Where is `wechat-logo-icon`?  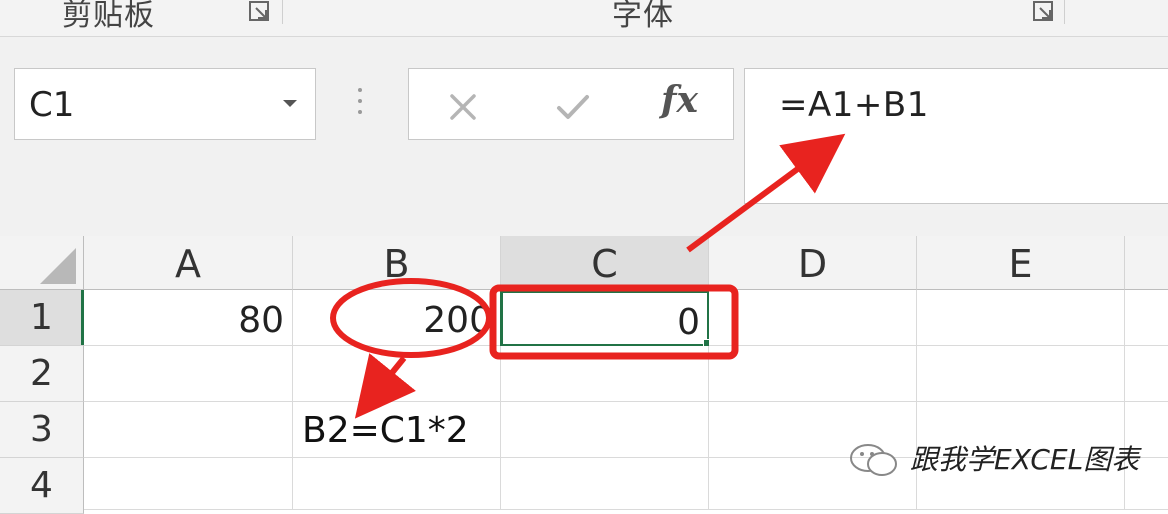 wechat-logo-icon is located at coordinates (873, 460).